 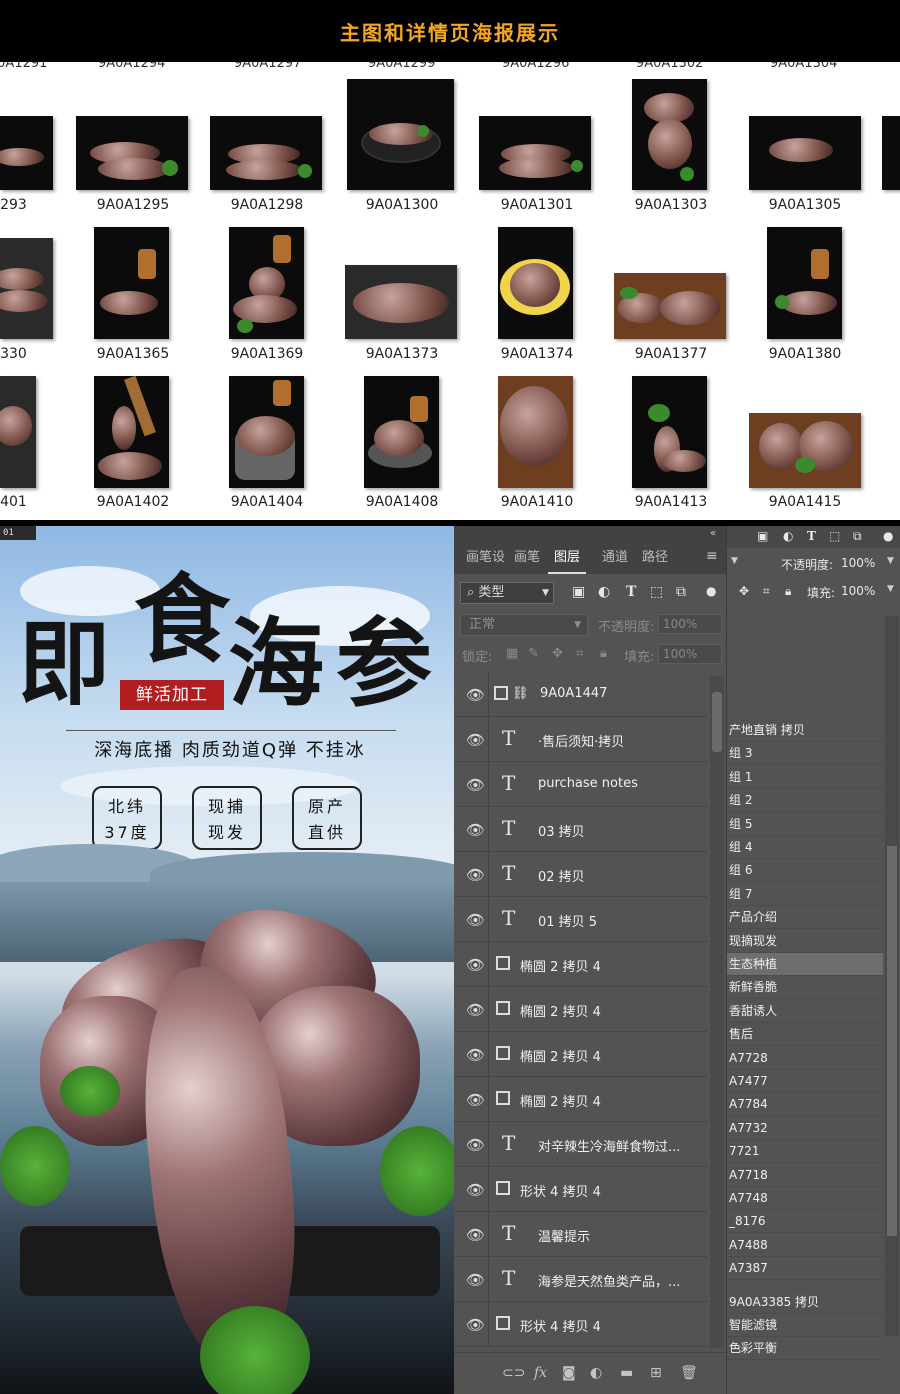 I want to click on lock-brush-icon: ✎, so click(x=533, y=653).